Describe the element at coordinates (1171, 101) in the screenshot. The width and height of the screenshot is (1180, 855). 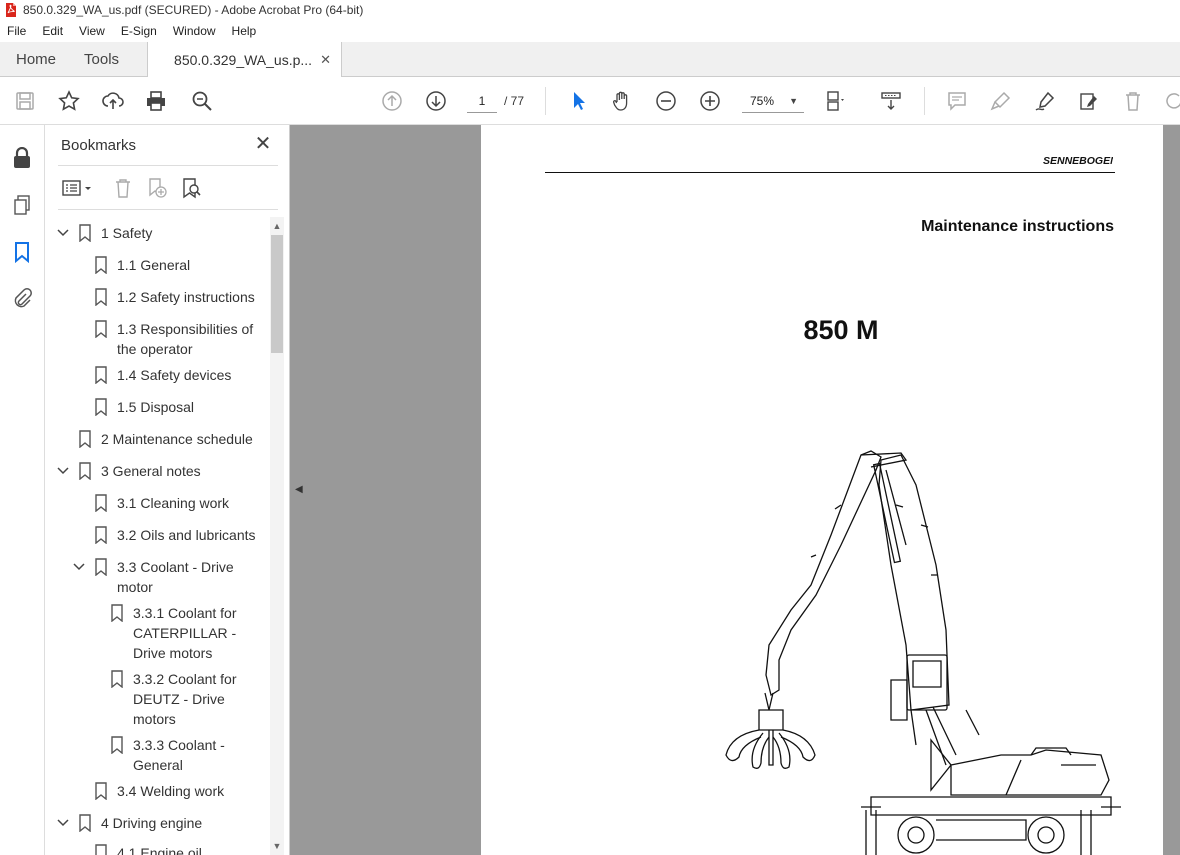
I see `rotate-icon` at that location.